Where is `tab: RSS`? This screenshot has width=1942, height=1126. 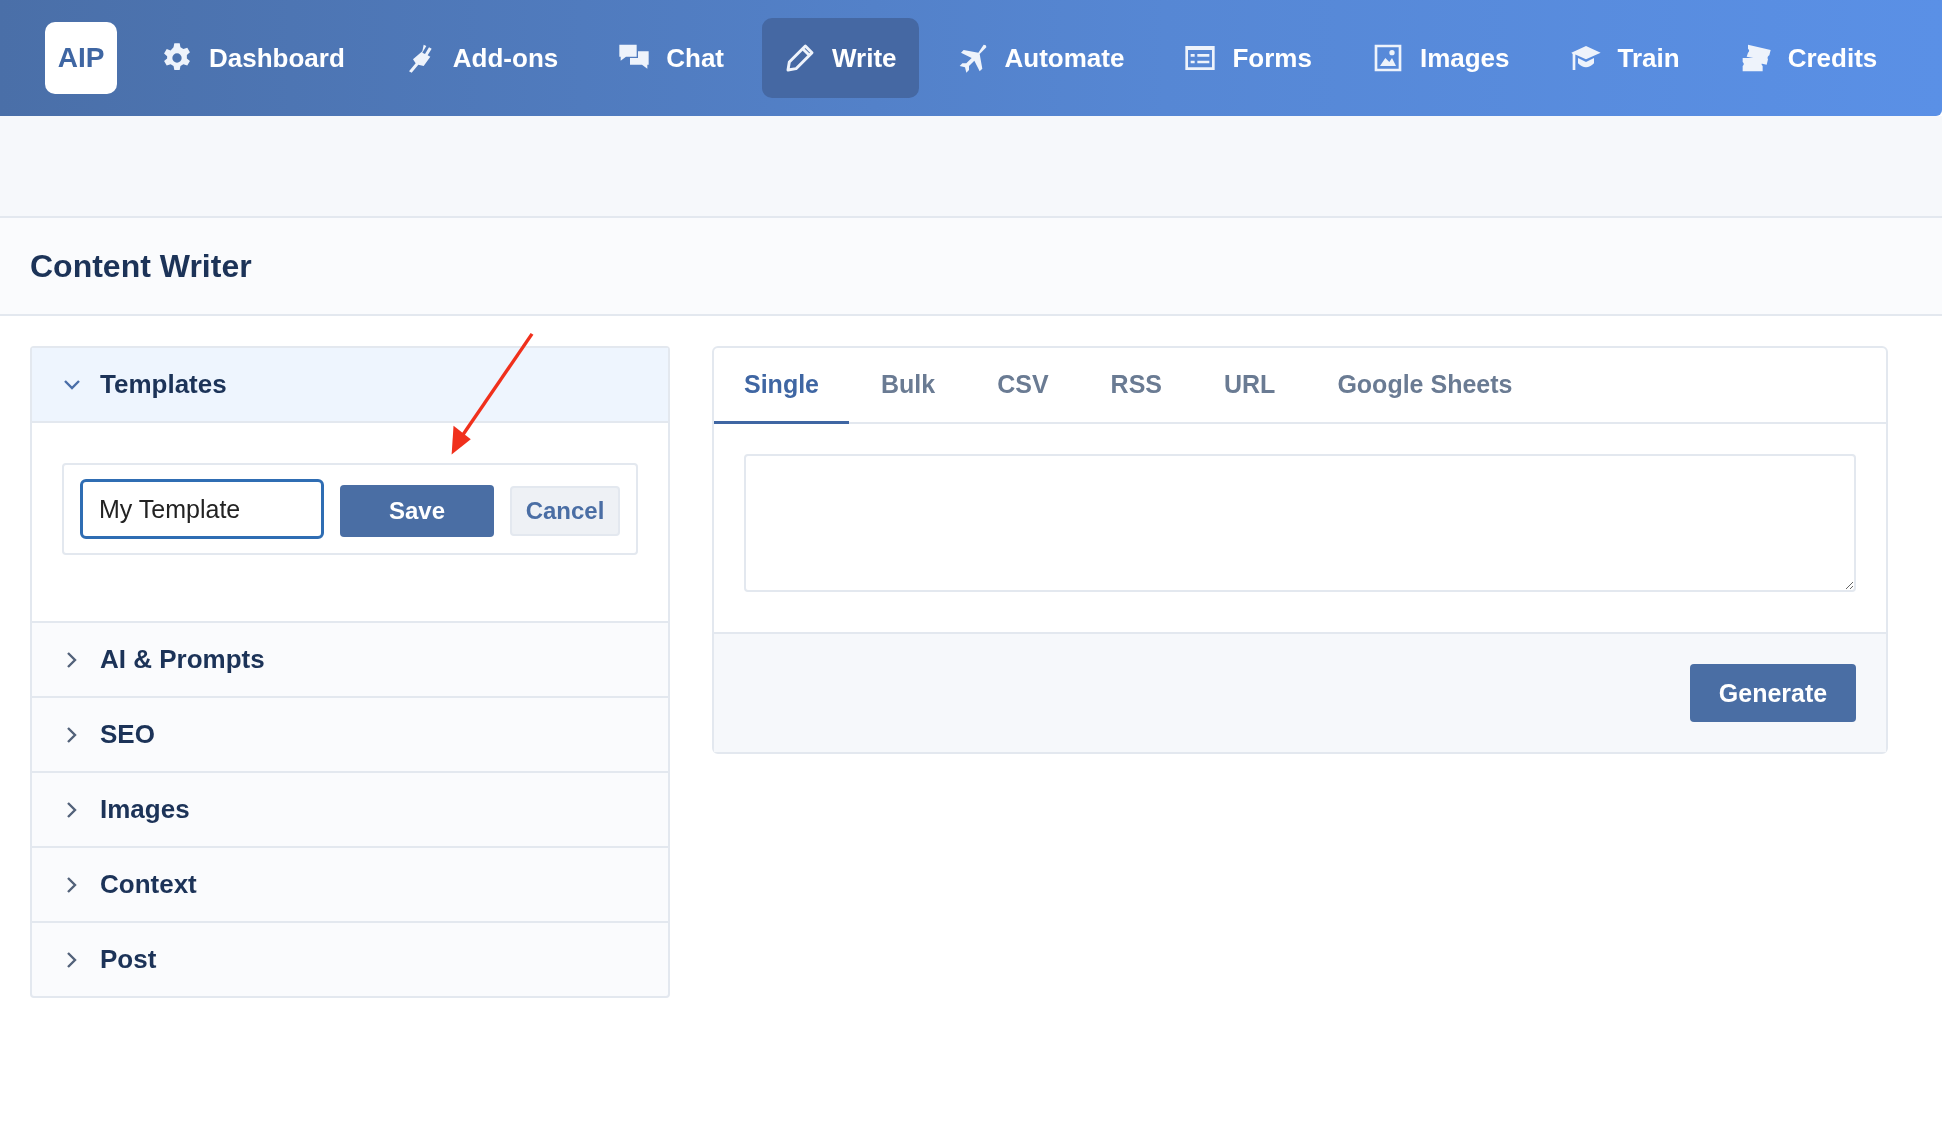 tab: RSS is located at coordinates (1136, 386).